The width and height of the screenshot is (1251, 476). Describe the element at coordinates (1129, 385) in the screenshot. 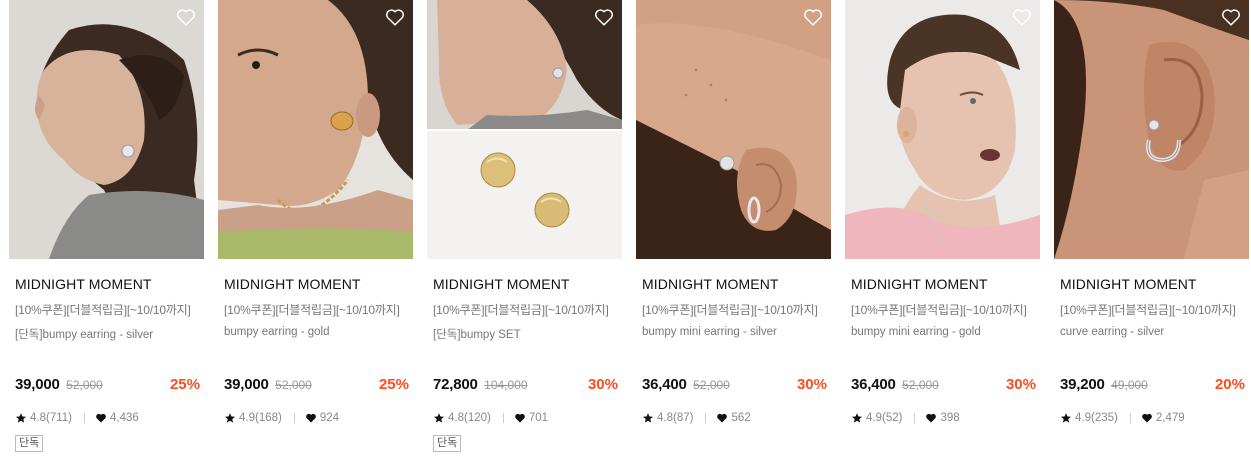

I see `original-price: 49,000` at that location.